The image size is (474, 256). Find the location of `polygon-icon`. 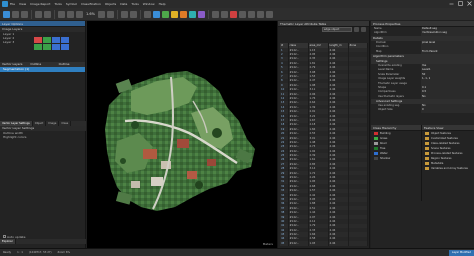

polygon-icon is located at coordinates (233, 14).